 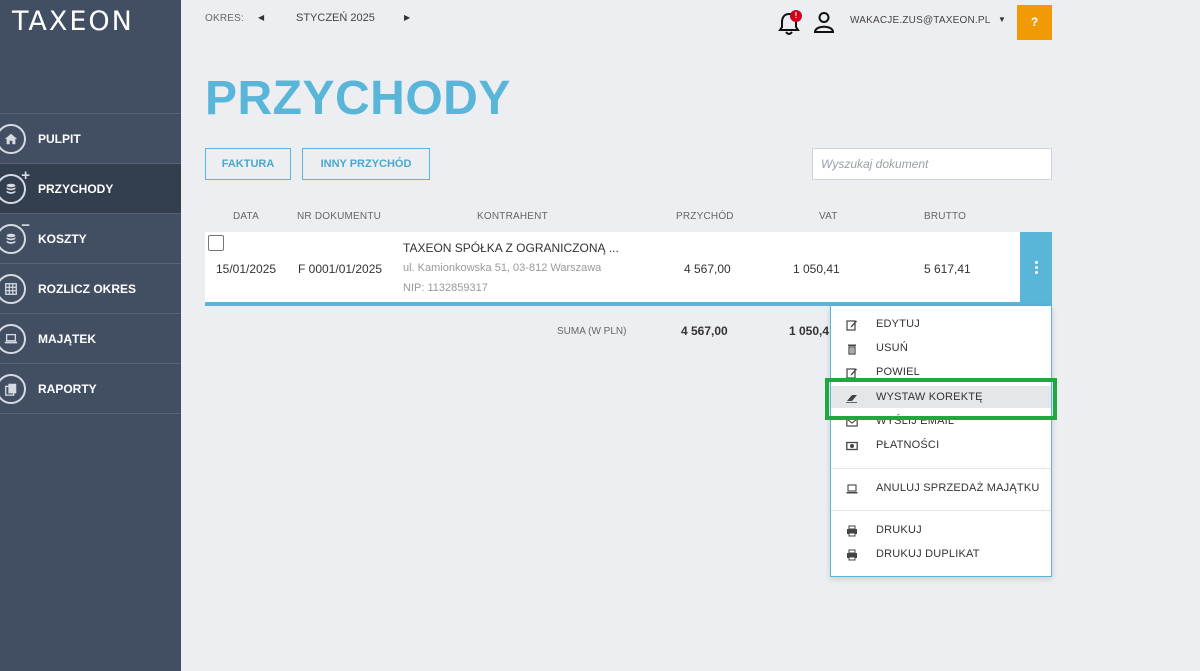 I want to click on user-icon, so click(x=824, y=22).